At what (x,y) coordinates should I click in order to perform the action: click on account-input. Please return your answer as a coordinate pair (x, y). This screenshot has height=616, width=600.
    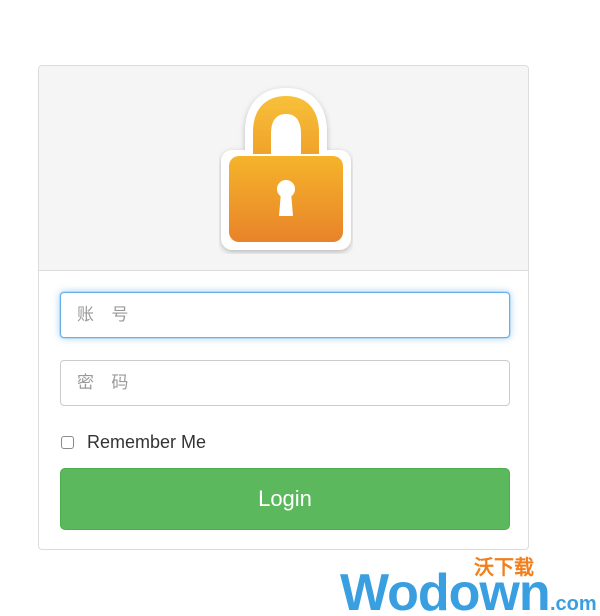
    Looking at the image, I should click on (285, 315).